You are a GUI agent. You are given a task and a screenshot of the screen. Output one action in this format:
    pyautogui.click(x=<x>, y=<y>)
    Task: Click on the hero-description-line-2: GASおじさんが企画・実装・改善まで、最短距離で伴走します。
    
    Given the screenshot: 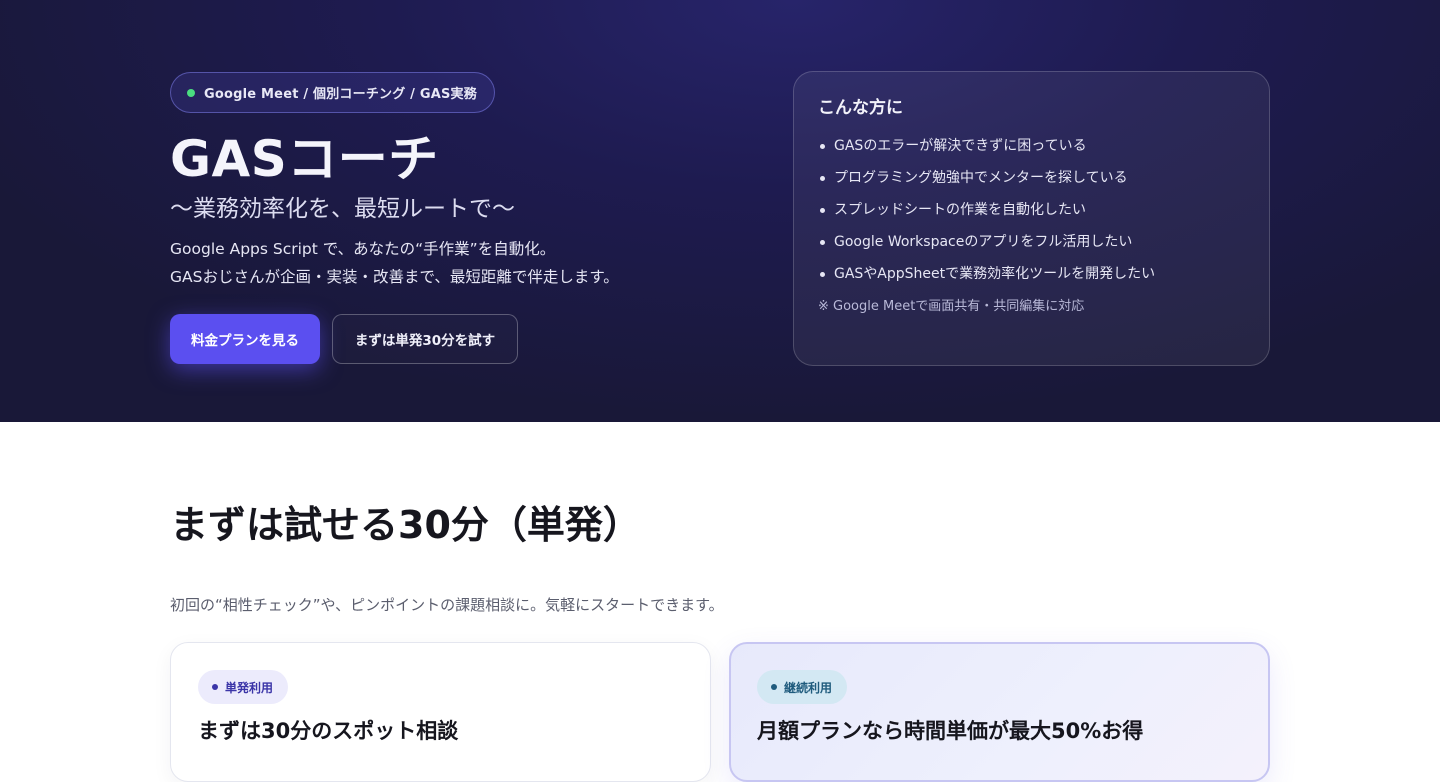 What is the action you would take?
    pyautogui.click(x=394, y=277)
    